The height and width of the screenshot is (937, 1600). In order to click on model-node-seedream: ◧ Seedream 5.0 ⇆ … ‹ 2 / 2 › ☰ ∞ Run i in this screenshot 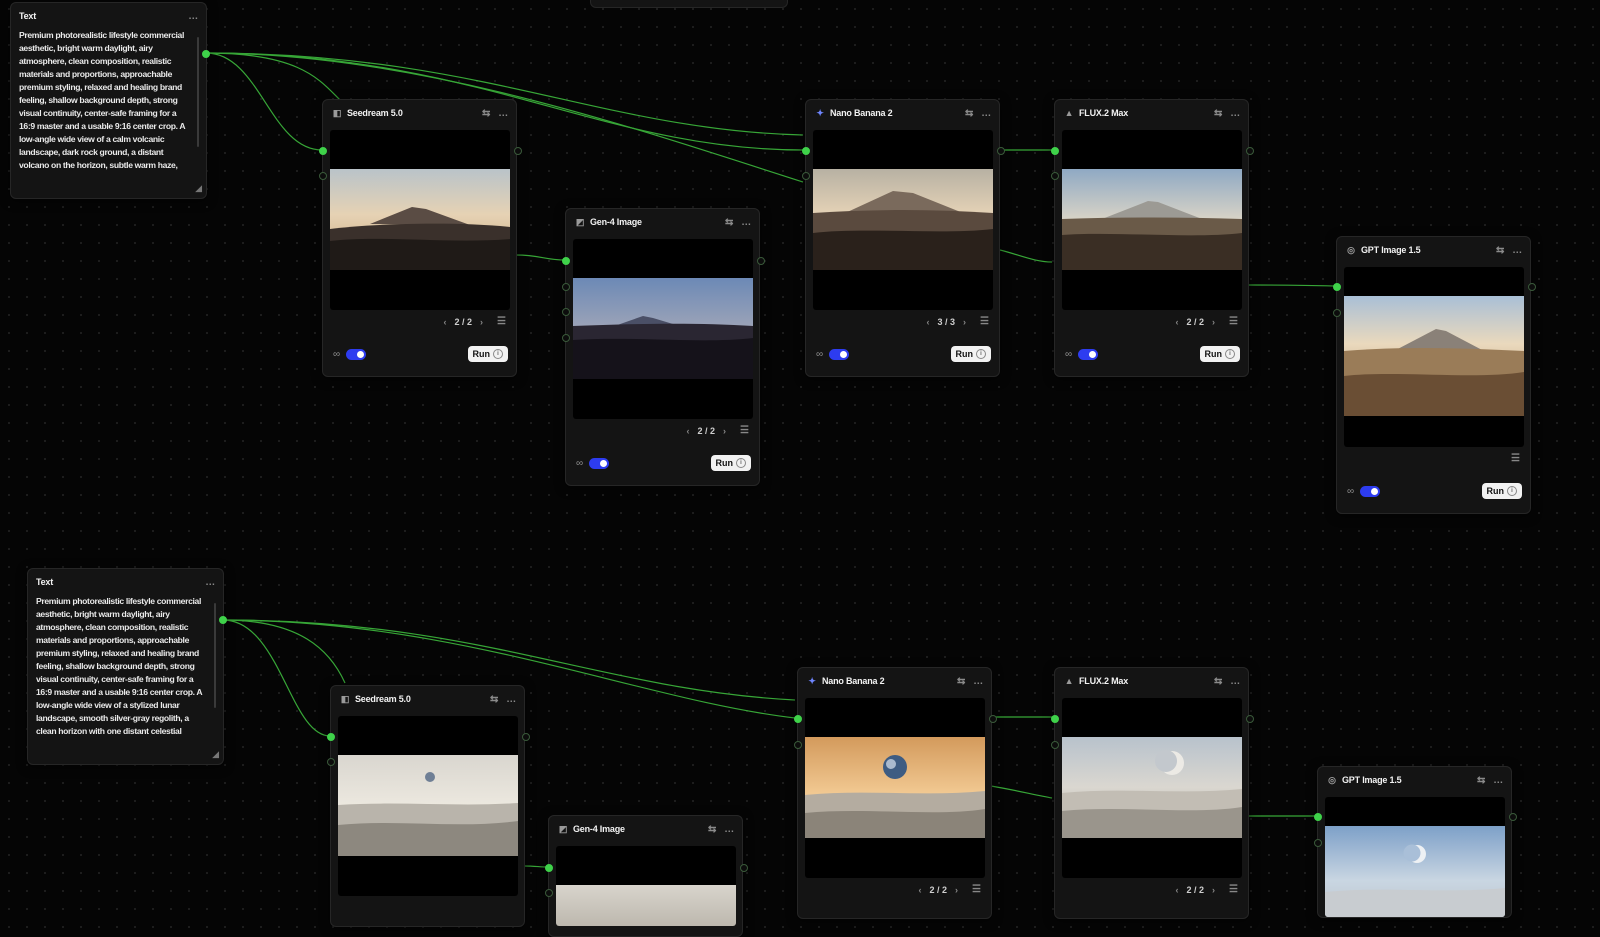, I will do `click(419, 238)`.